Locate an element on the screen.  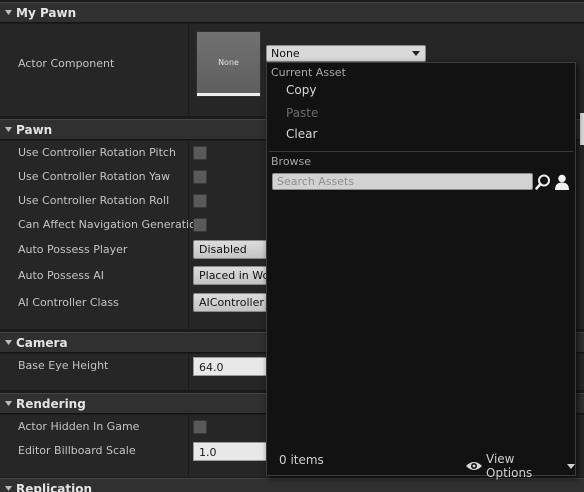
property-label: Use Controller Rotation Yaw is located at coordinates (94, 176).